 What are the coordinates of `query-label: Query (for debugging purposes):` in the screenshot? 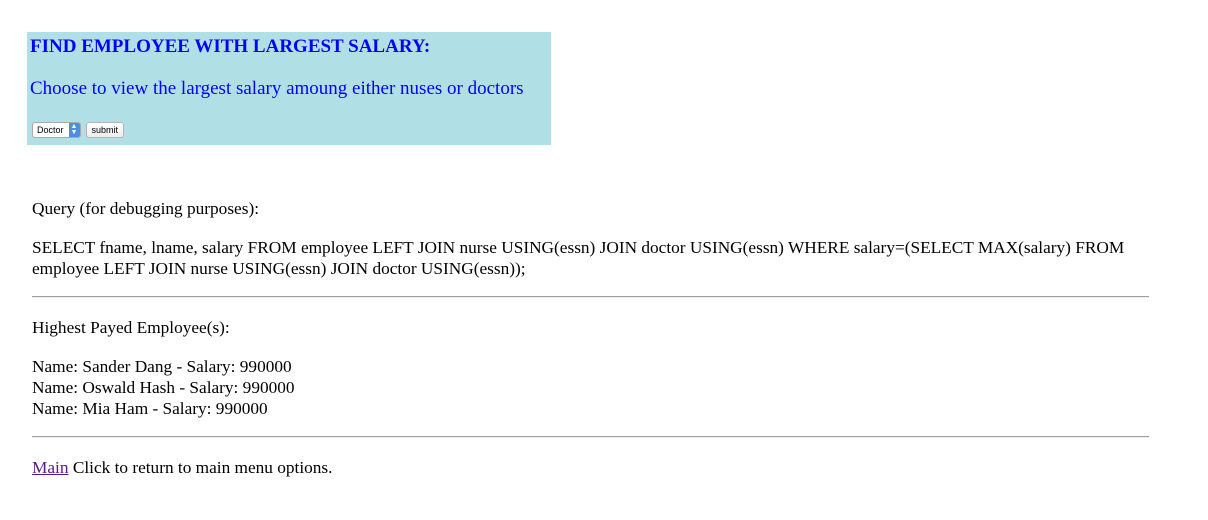 It's located at (146, 208).